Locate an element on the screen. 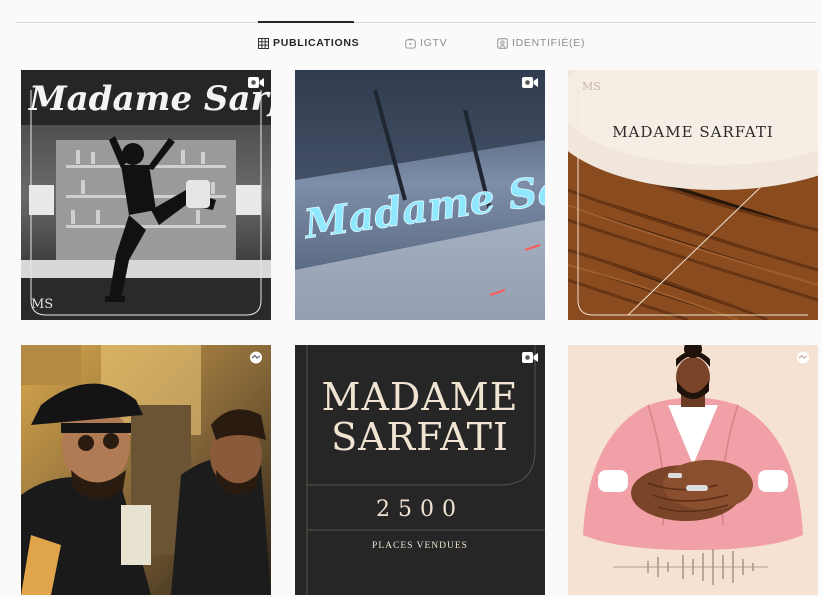 The width and height of the screenshot is (822, 597). tabs-top-divider is located at coordinates (416, 22).